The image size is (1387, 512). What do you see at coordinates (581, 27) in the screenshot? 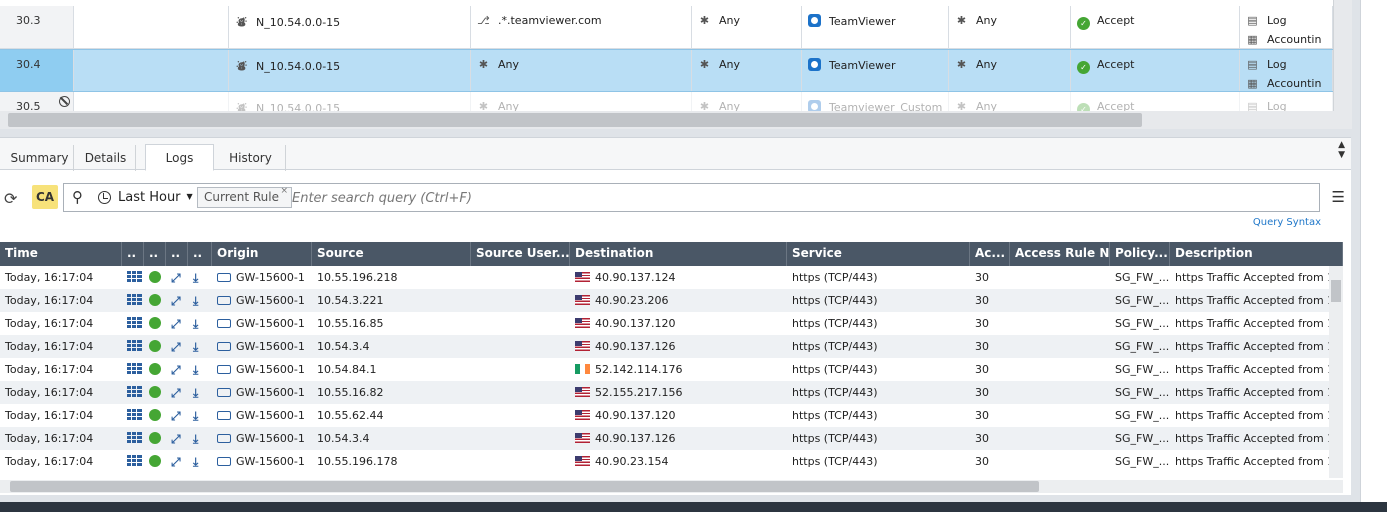
I see `rule-destination-cell: ⎇ .*.teamviewer.com` at bounding box center [581, 27].